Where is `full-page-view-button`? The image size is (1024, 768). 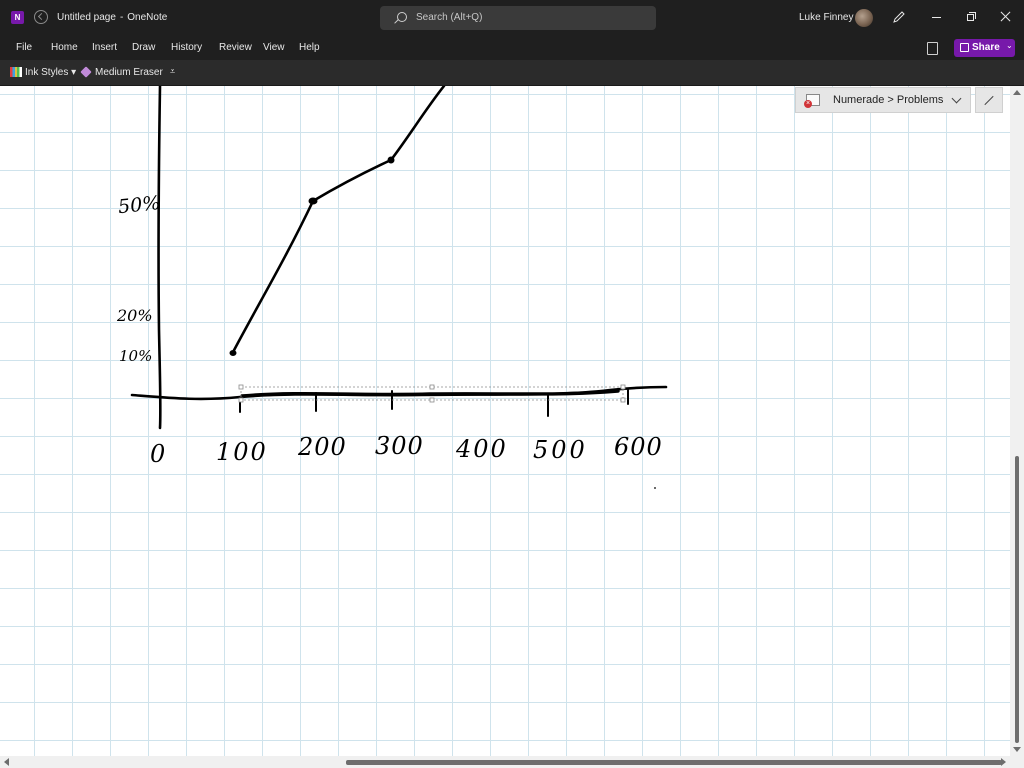
full-page-view-button is located at coordinates (989, 100).